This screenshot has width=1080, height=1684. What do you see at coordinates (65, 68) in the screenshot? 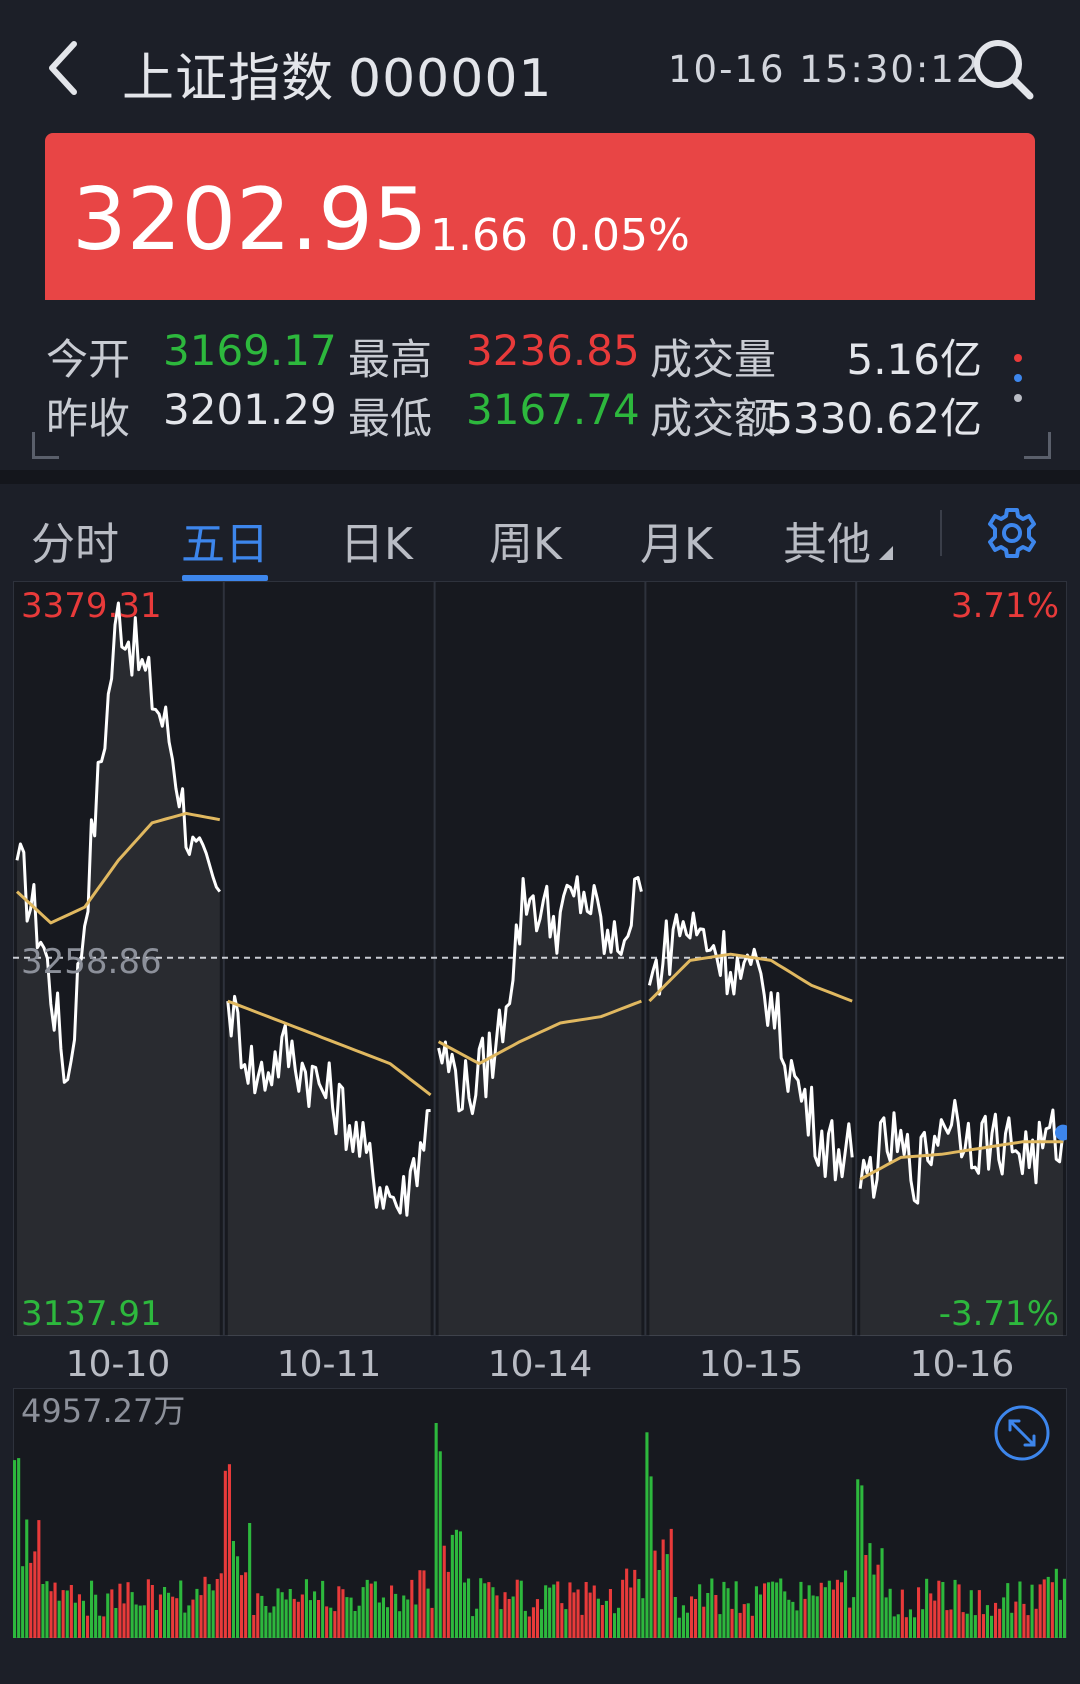
I see `back-arrow-icon` at bounding box center [65, 68].